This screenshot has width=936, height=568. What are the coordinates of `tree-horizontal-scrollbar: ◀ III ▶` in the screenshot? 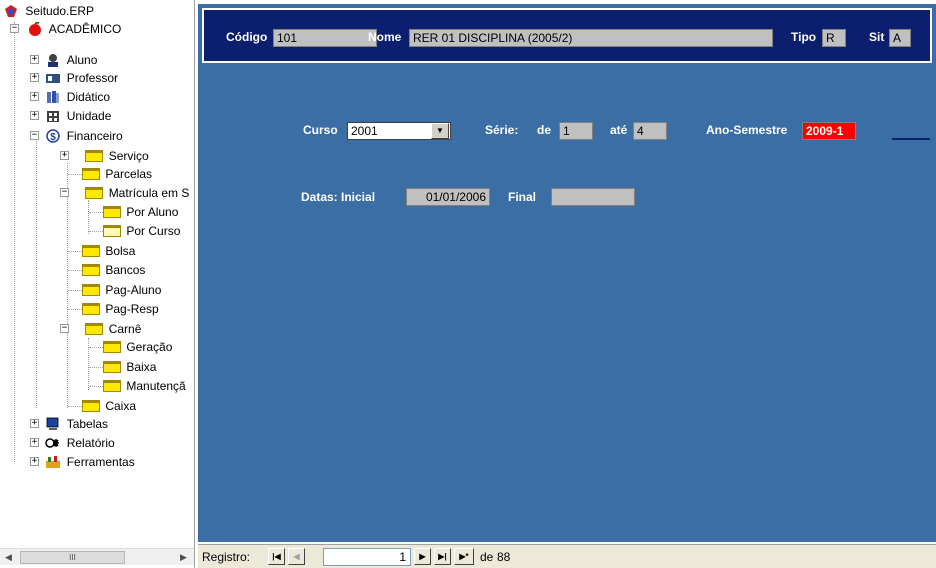 It's located at (97, 556).